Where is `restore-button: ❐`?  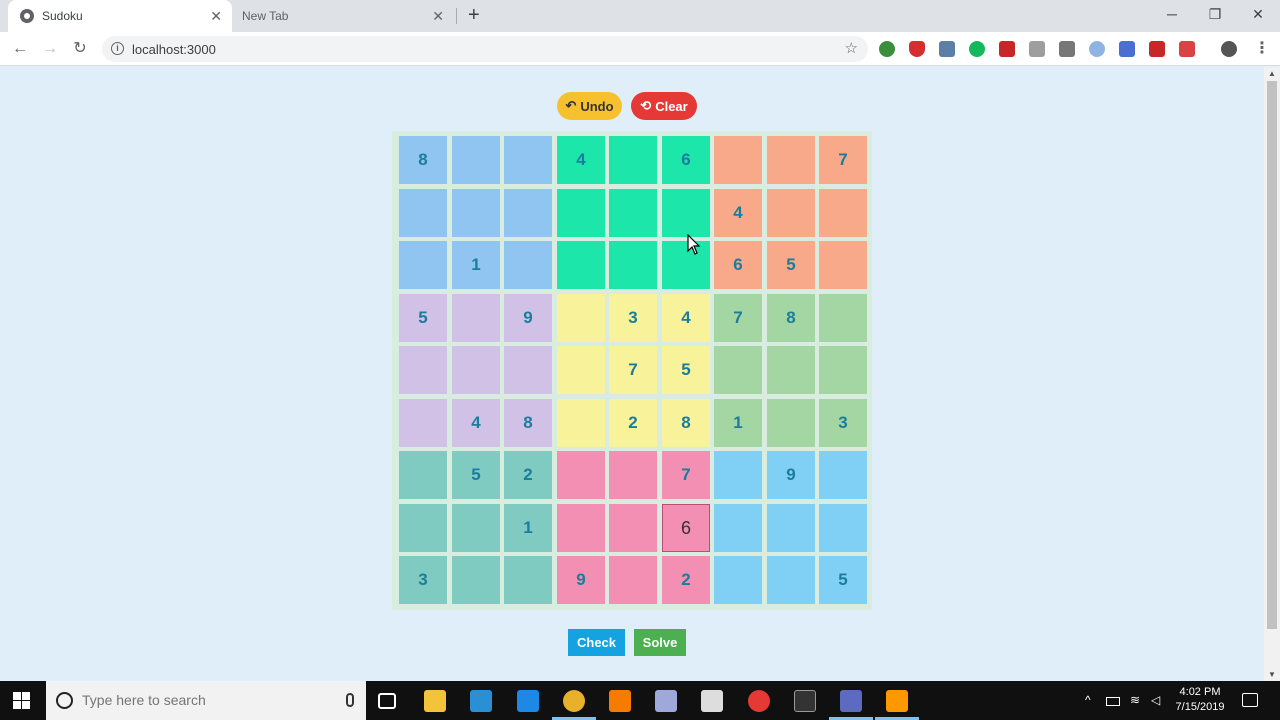
restore-button: ❐ is located at coordinates (1215, 14).